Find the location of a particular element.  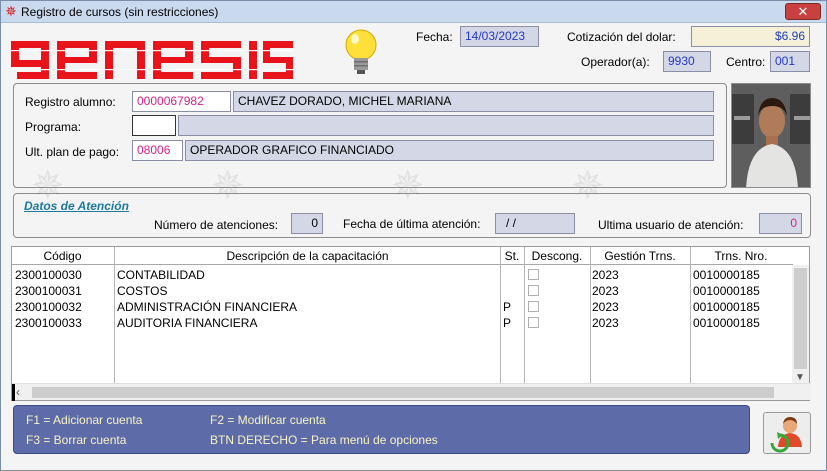

operador-label: Operador(a): is located at coordinates (615, 62).